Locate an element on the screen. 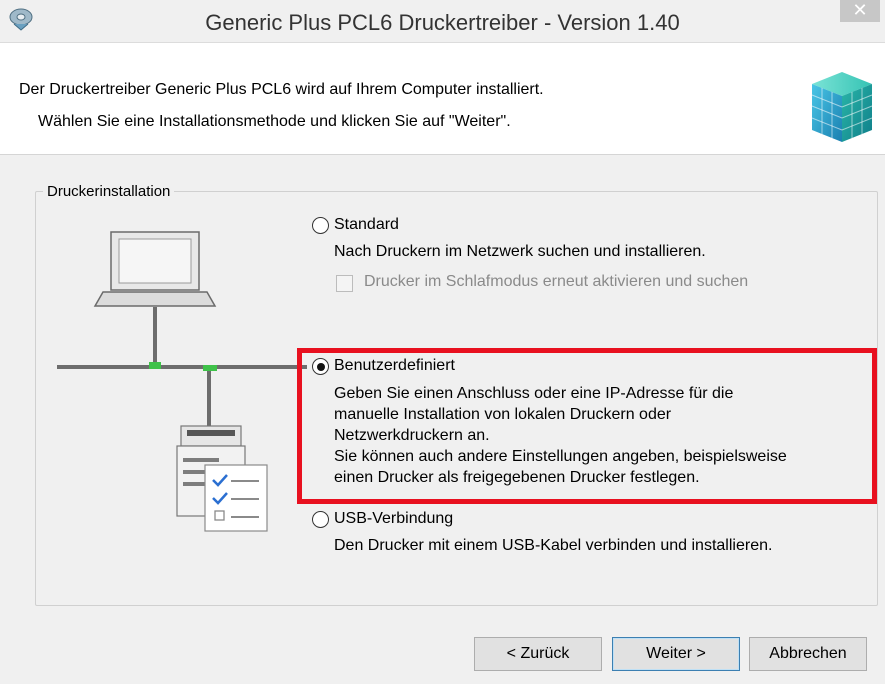 Image resolution: width=885 pixels, height=684 pixels. next-button: Weiter > is located at coordinates (676, 654).